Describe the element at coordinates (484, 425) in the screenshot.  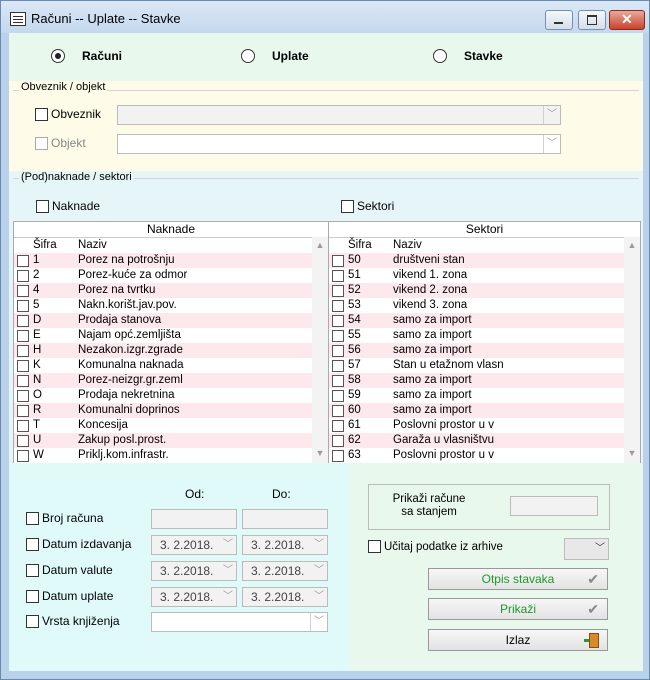
I see `table-row: 61 Poslovni prostor u v` at that location.